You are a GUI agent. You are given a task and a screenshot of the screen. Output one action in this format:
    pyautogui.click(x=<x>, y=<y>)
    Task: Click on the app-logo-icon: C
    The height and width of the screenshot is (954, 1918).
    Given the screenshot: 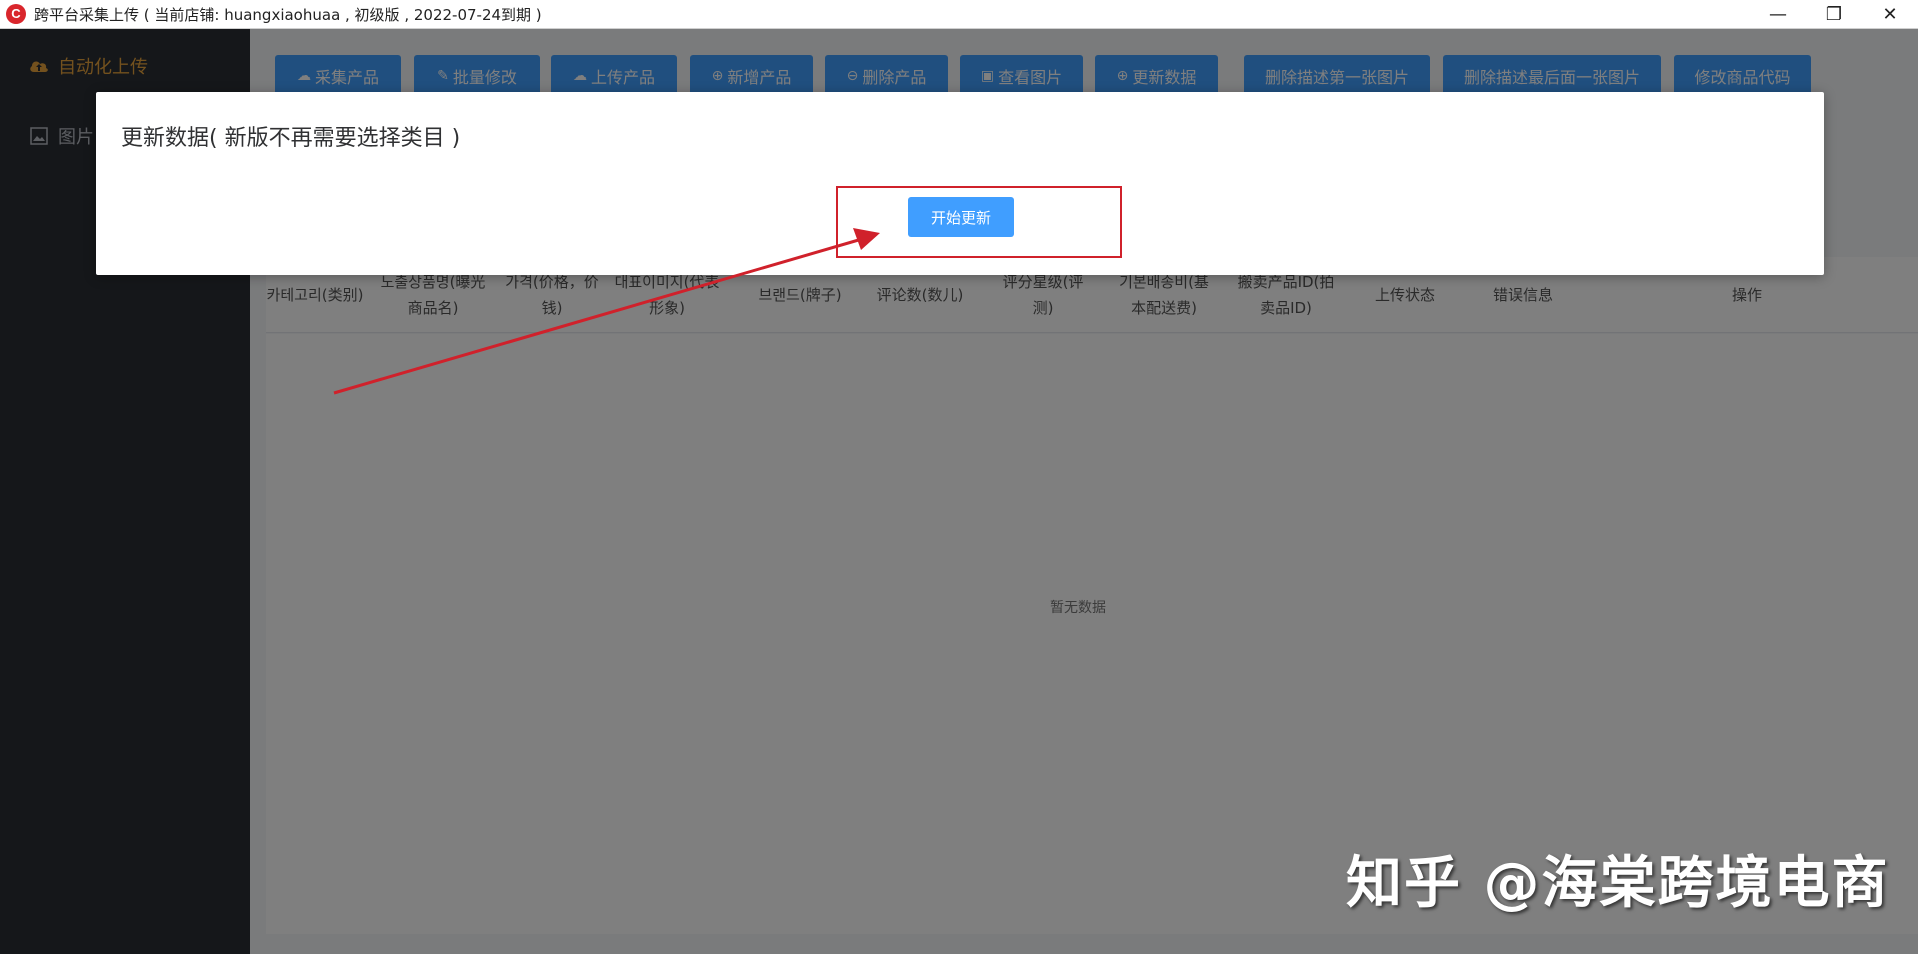 What is the action you would take?
    pyautogui.click(x=16, y=14)
    